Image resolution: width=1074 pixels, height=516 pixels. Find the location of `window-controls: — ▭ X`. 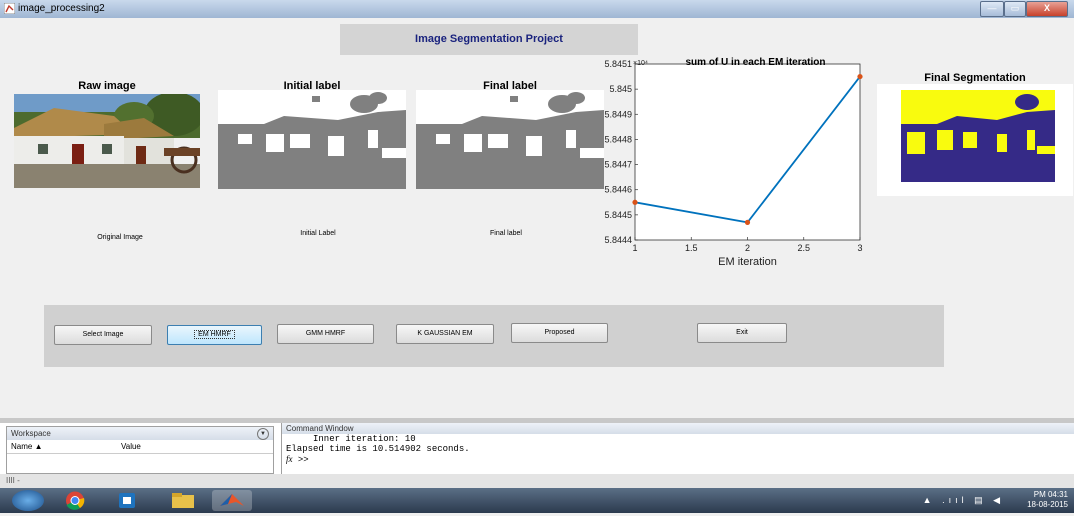

window-controls: — ▭ X is located at coordinates (1024, 9).